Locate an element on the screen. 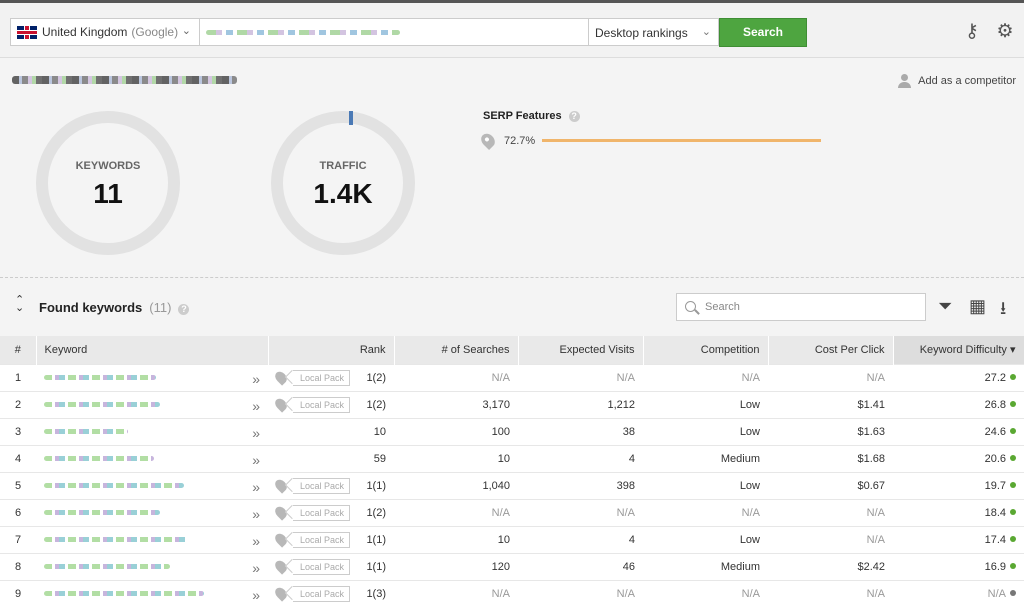 This screenshot has height=609, width=1024. serp-feature-bar is located at coordinates (682, 140).